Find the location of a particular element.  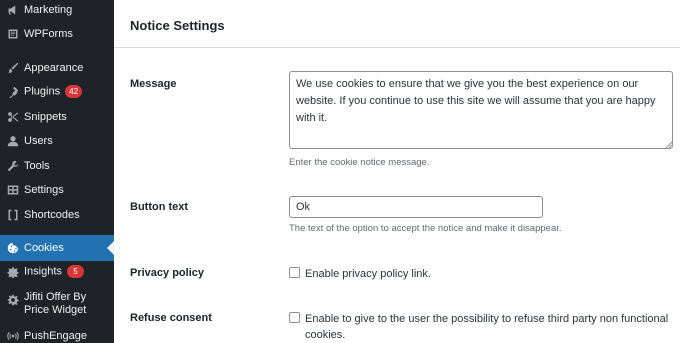

sidebar-item-settings: Settings is located at coordinates (57, 190).